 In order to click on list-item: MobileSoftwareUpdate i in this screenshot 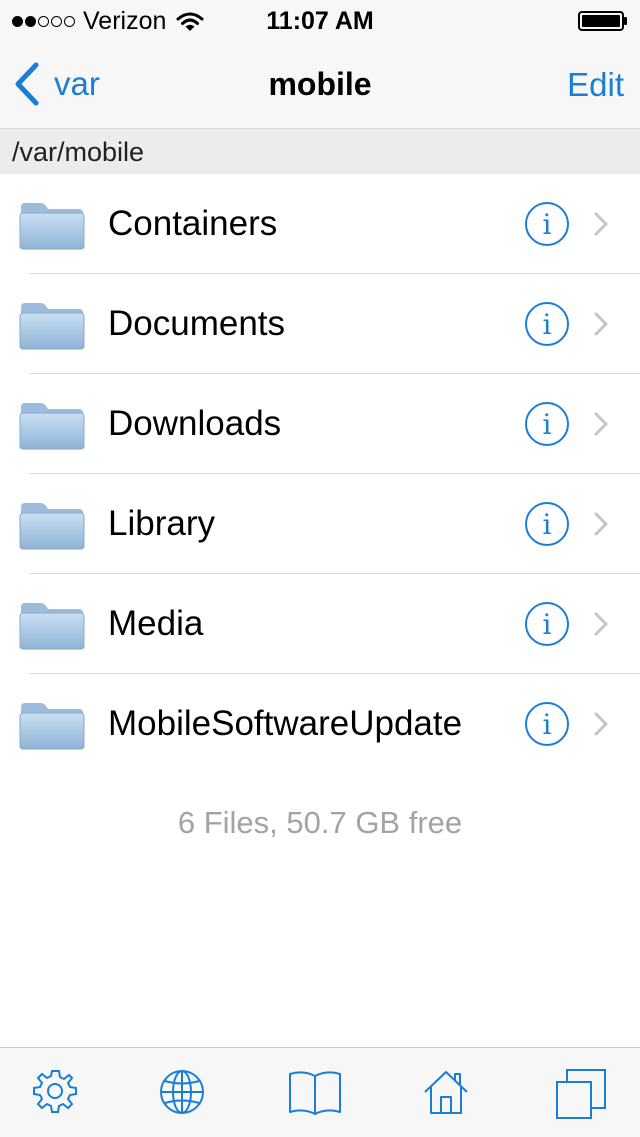, I will do `click(320, 724)`.